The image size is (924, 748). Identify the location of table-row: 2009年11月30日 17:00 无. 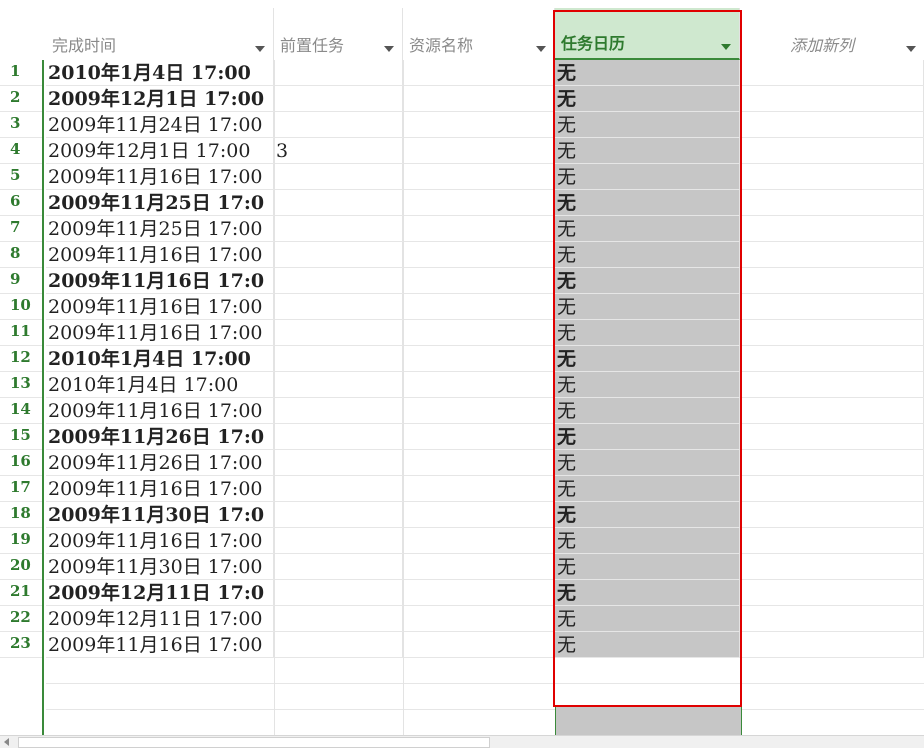
(485, 567).